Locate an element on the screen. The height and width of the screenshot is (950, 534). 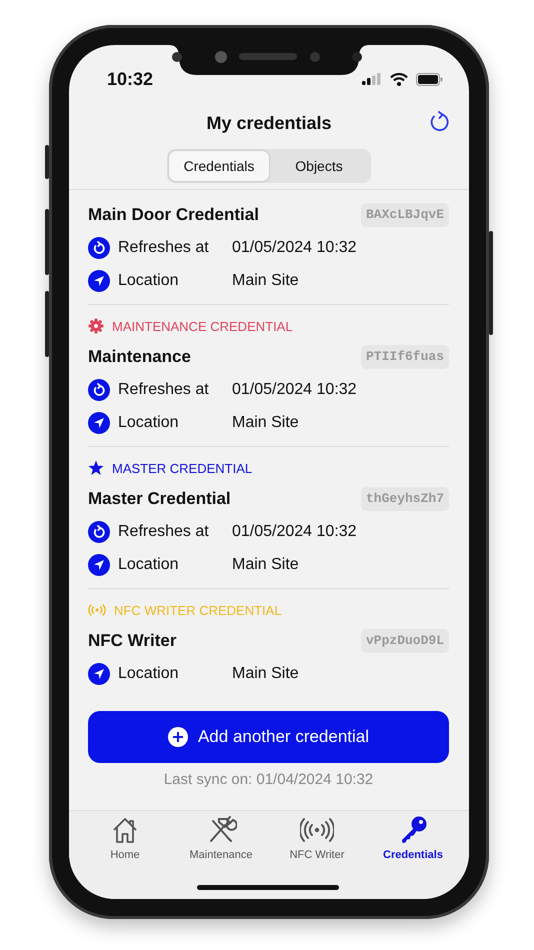
tab-bar-item: Home is located at coordinates (125, 841).